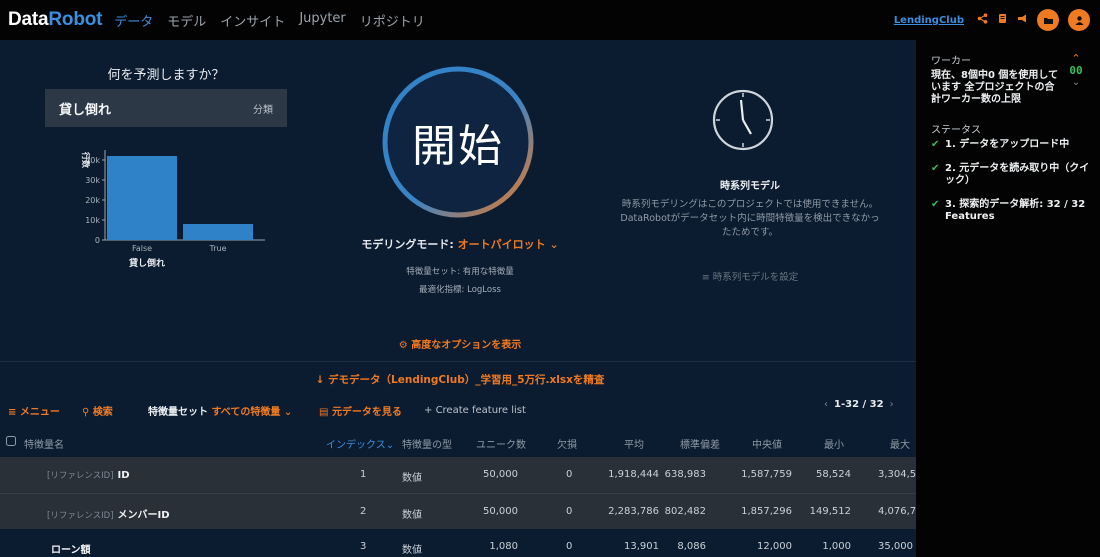 The width and height of the screenshot is (1100, 557). What do you see at coordinates (1048, 20) in the screenshot?
I see `folder-icon` at bounding box center [1048, 20].